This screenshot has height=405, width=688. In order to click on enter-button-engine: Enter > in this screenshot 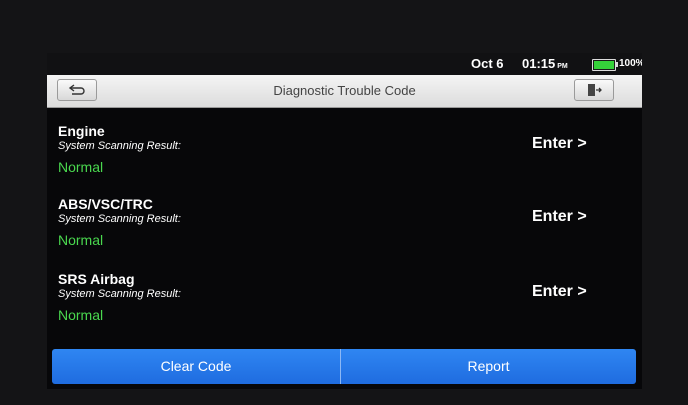, I will do `click(559, 144)`.